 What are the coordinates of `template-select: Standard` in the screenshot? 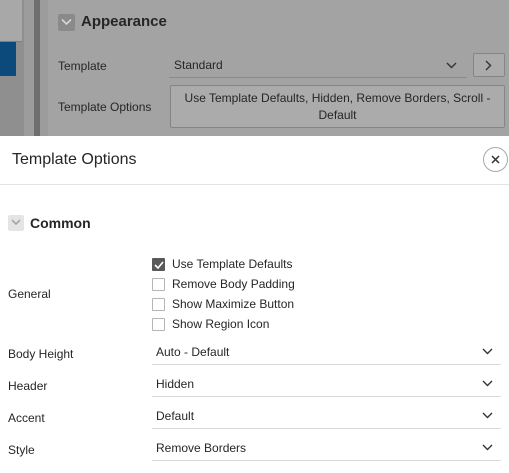 It's located at (318, 65).